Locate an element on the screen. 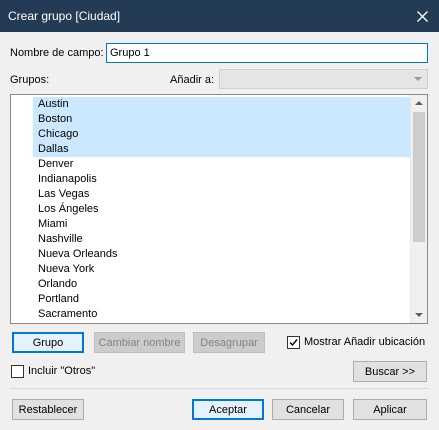  field-name-input is located at coordinates (267, 53).